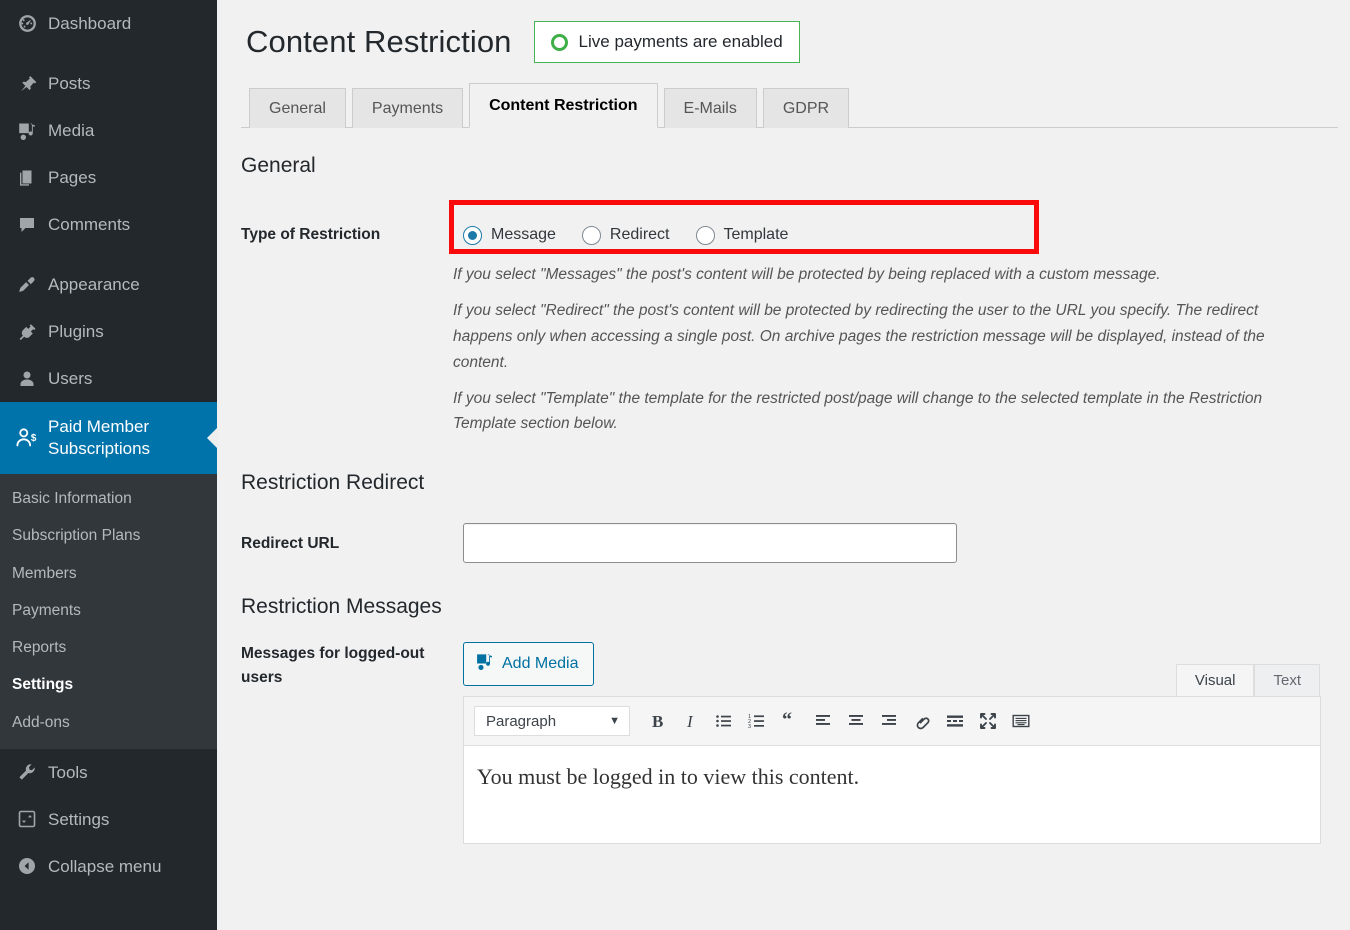 The width and height of the screenshot is (1350, 930). I want to click on submenu-item-reports: Reports, so click(108, 647).